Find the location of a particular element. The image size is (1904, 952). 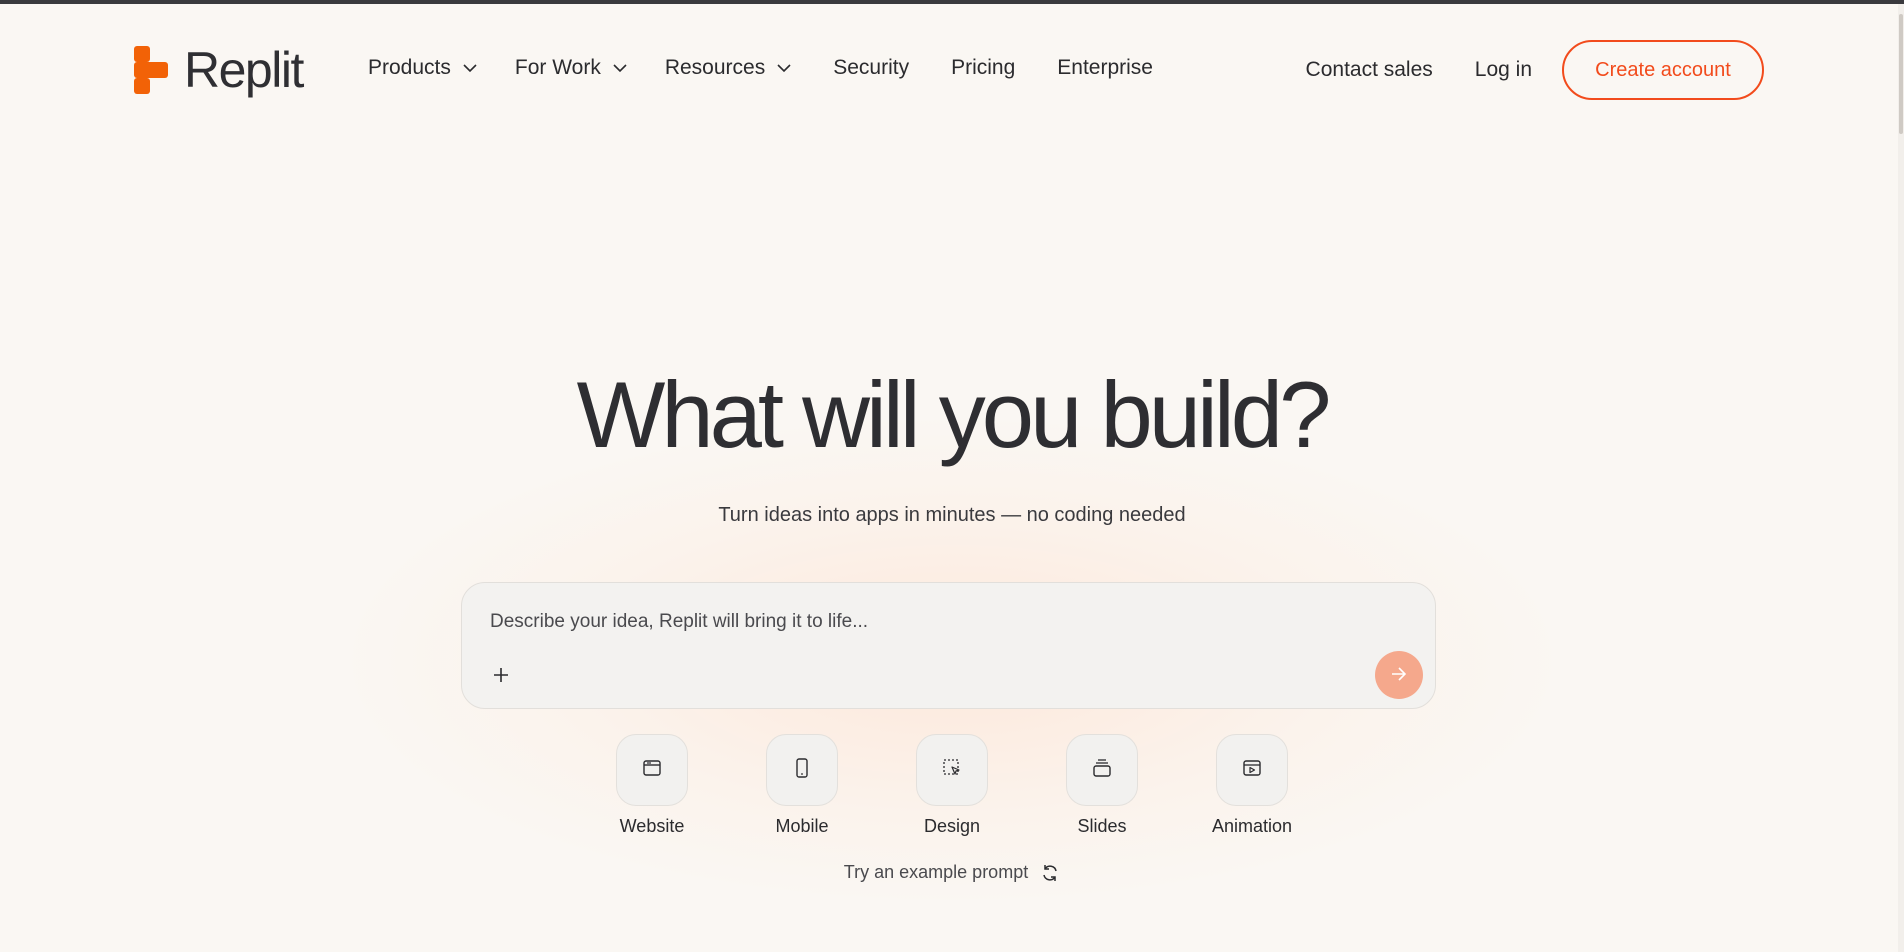

example-prompt-button: Try an example prompt is located at coordinates (952, 872).